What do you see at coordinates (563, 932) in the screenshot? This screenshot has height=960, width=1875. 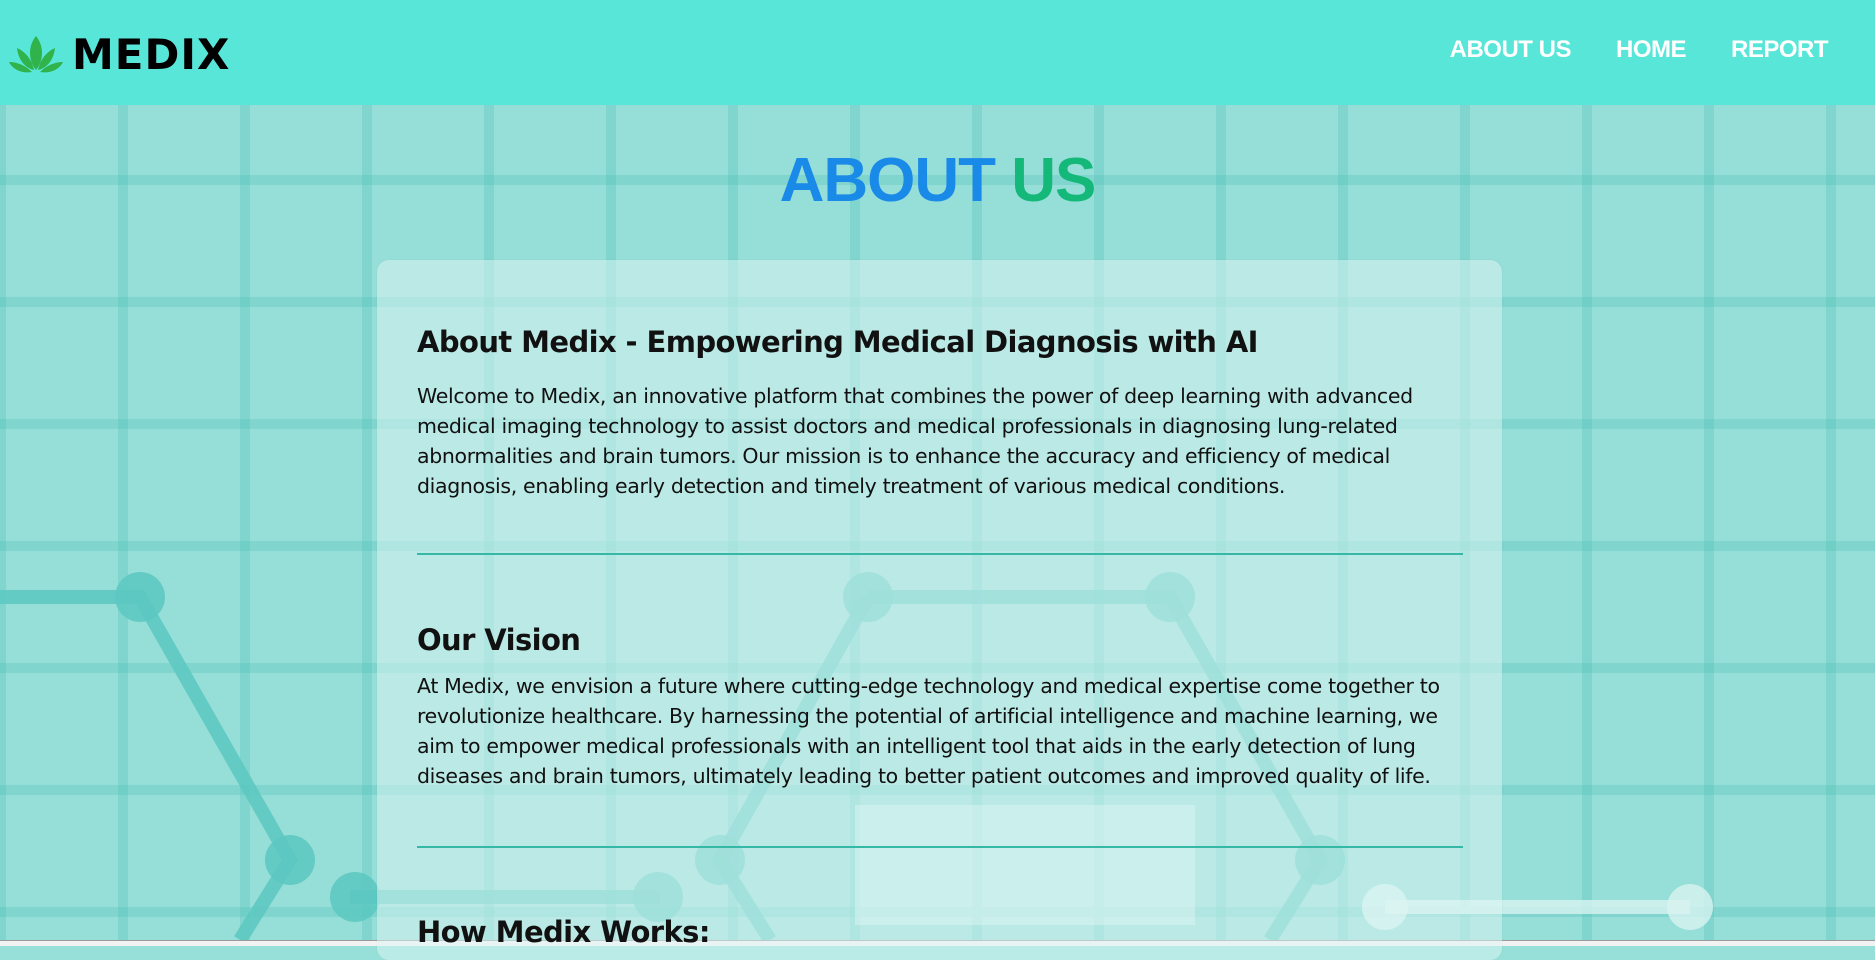 I see `how-it-works-heading: How Medix Works:` at bounding box center [563, 932].